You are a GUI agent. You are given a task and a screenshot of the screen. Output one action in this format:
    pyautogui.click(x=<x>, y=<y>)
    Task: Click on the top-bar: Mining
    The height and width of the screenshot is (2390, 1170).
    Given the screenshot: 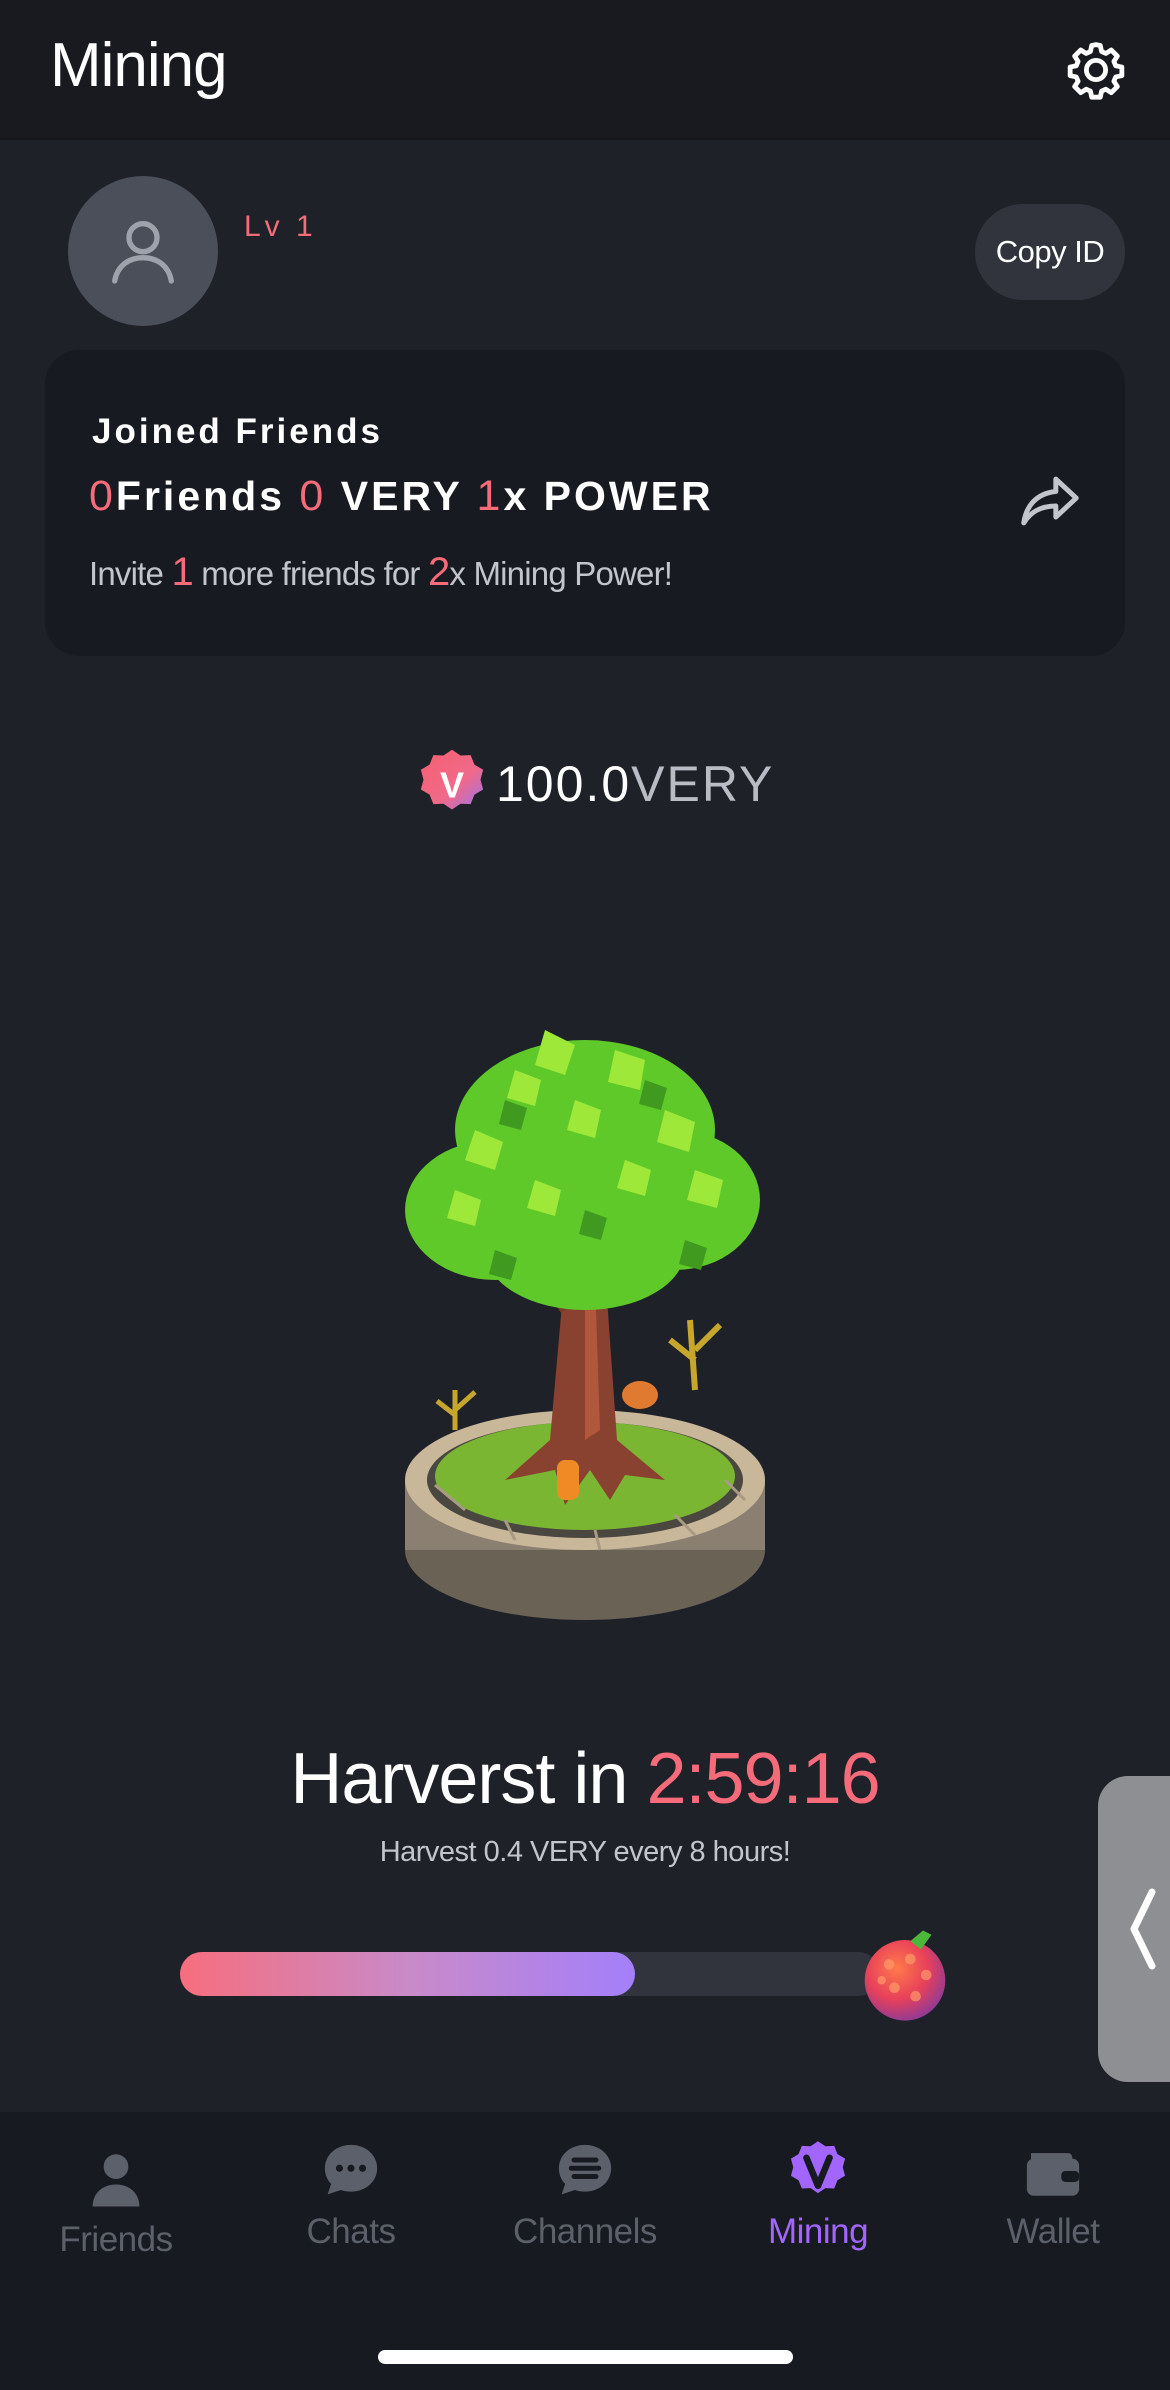 What is the action you would take?
    pyautogui.click(x=585, y=70)
    